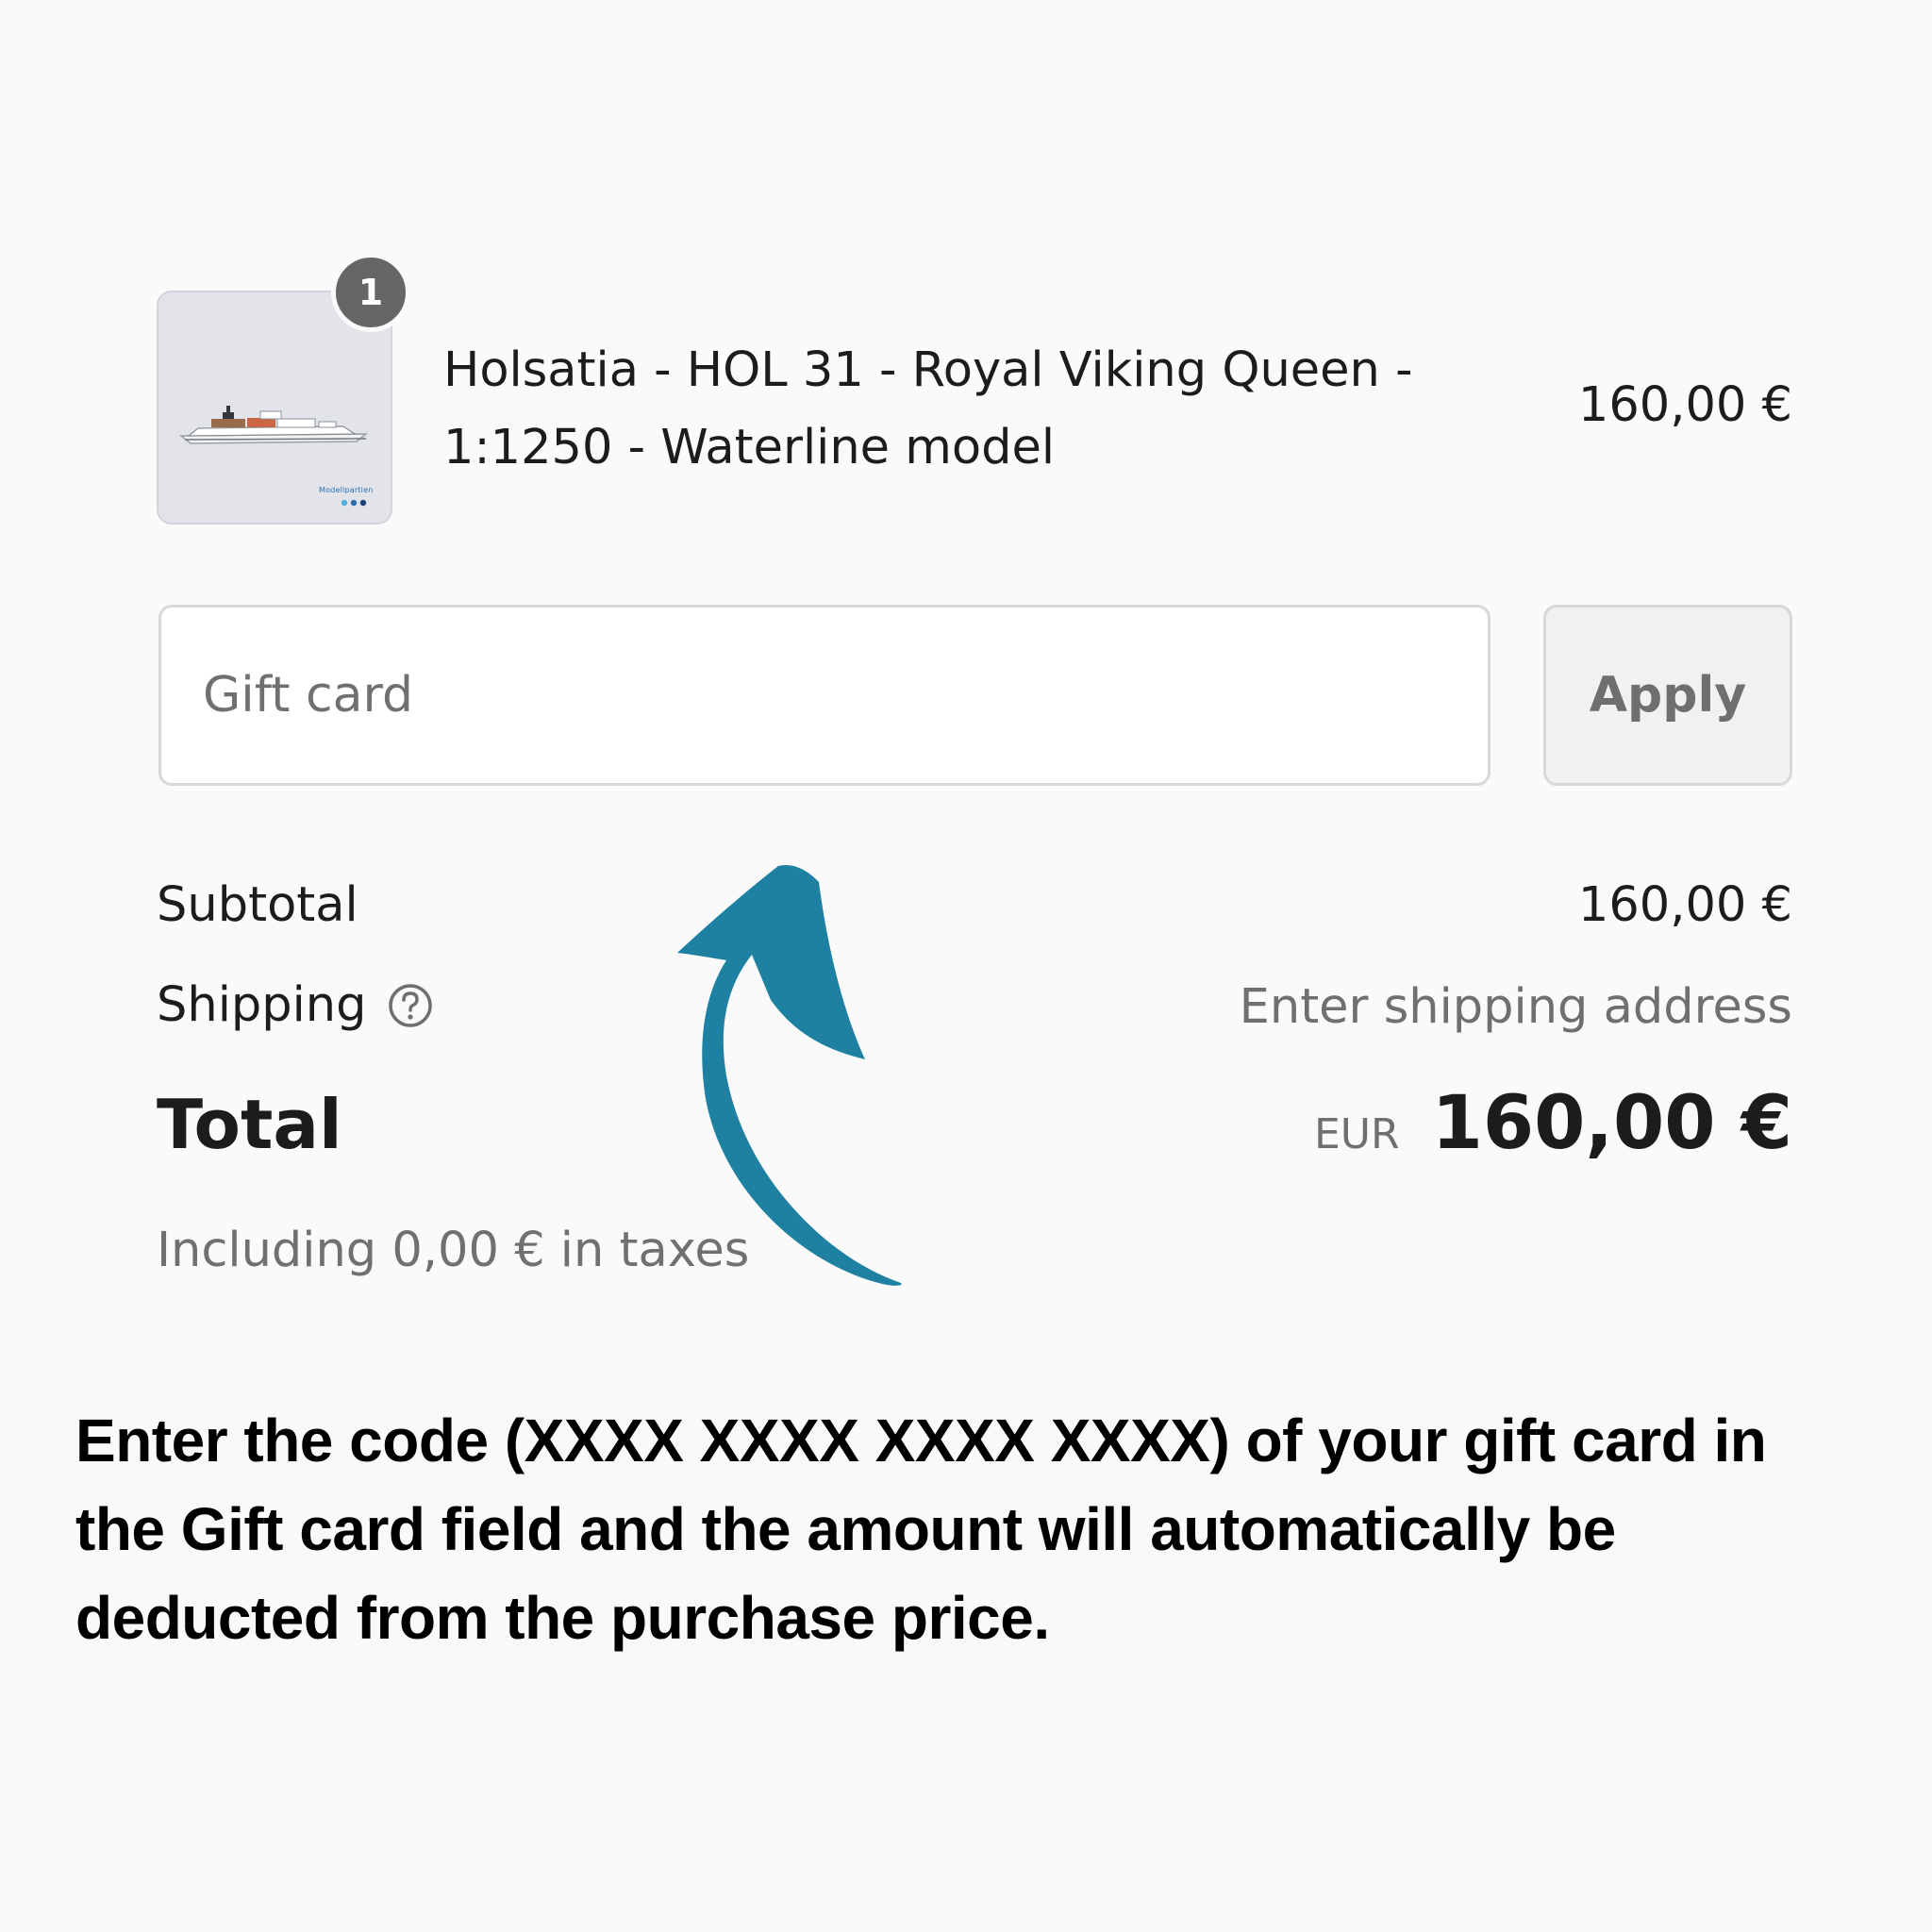 Image resolution: width=1932 pixels, height=1932 pixels. Describe the element at coordinates (824, 696) in the screenshot. I see `gift-card-input` at that location.